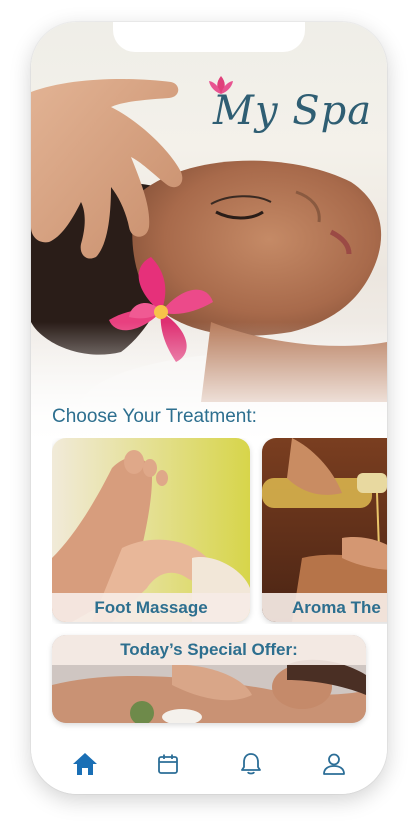  I want to click on nav-home, so click(85, 764).